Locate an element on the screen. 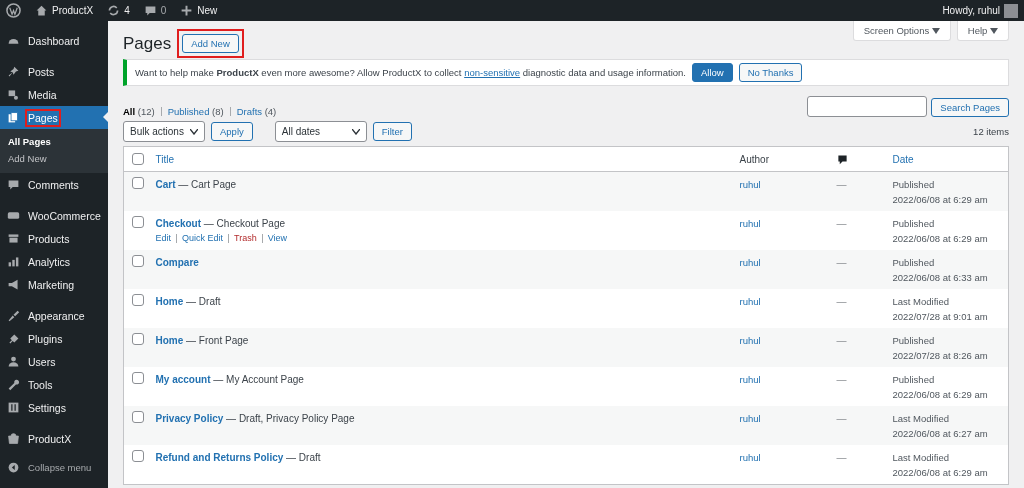 This screenshot has width=1024, height=488. apply-button: Apply is located at coordinates (232, 131).